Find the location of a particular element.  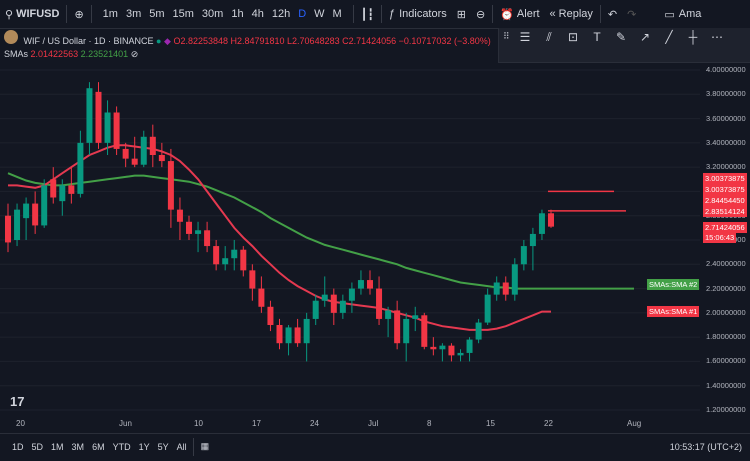

legend-title: WIF / US Dollar · 1D · BINANCE is located at coordinates (89, 41).